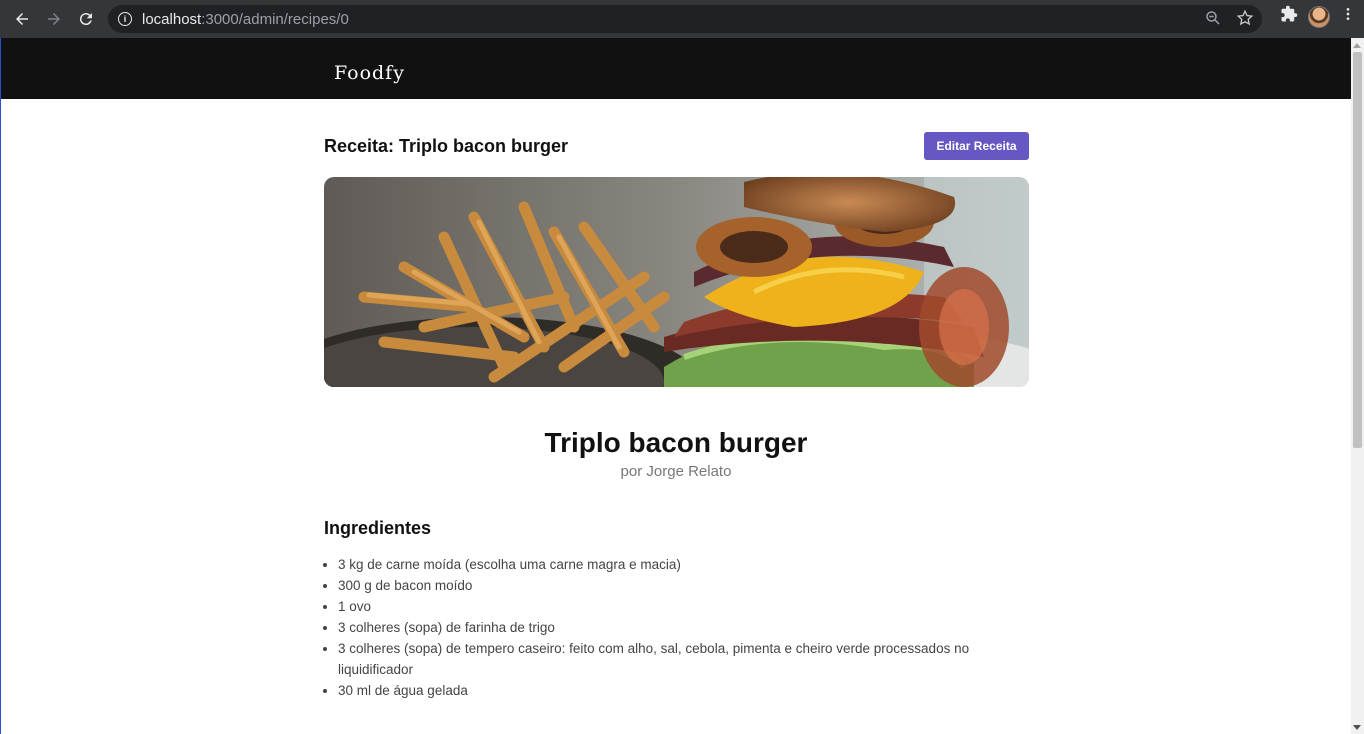 Image resolution: width=1364 pixels, height=734 pixels. Describe the element at coordinates (1319, 16) in the screenshot. I see `avatar` at that location.